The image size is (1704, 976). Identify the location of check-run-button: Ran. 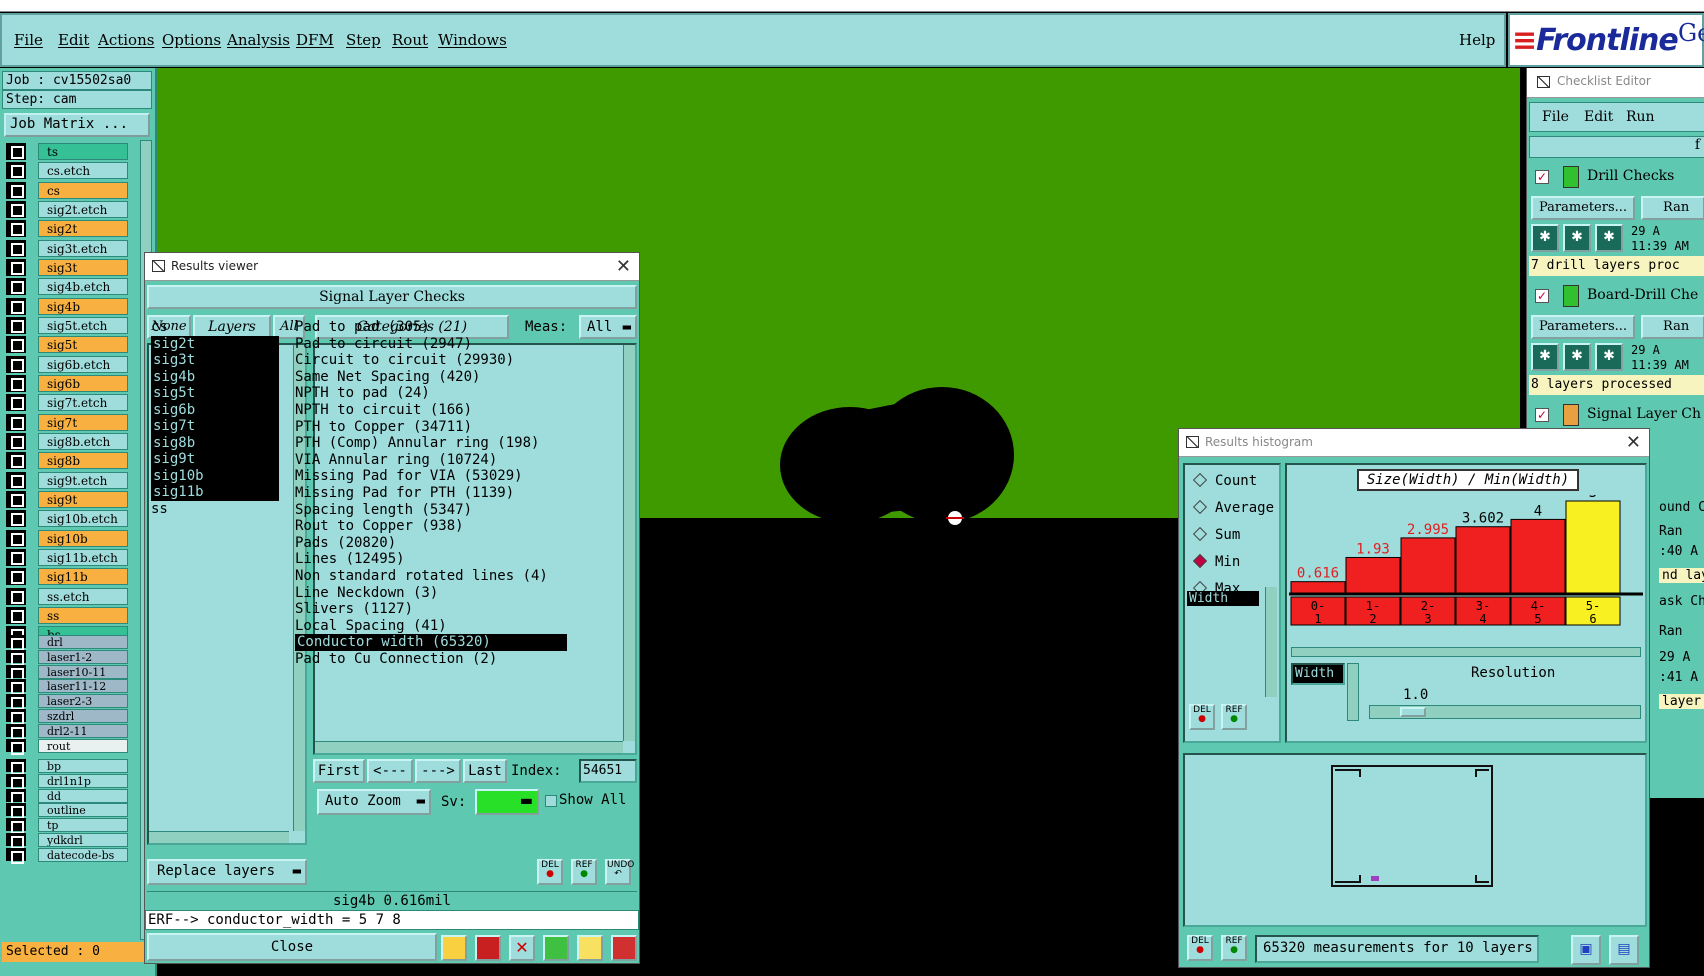
(1672, 208).